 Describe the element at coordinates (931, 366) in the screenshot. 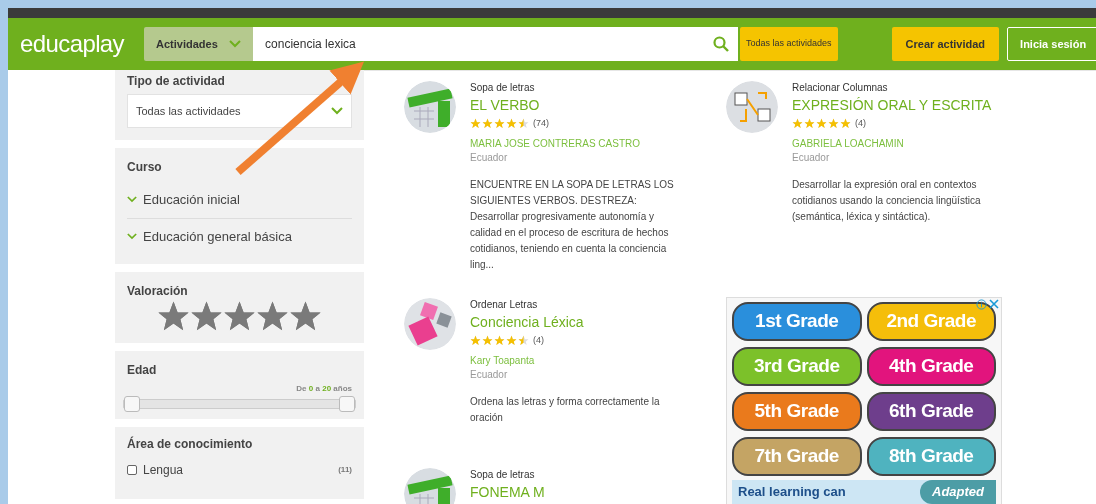

I see `grade-button: 4th Grade` at that location.